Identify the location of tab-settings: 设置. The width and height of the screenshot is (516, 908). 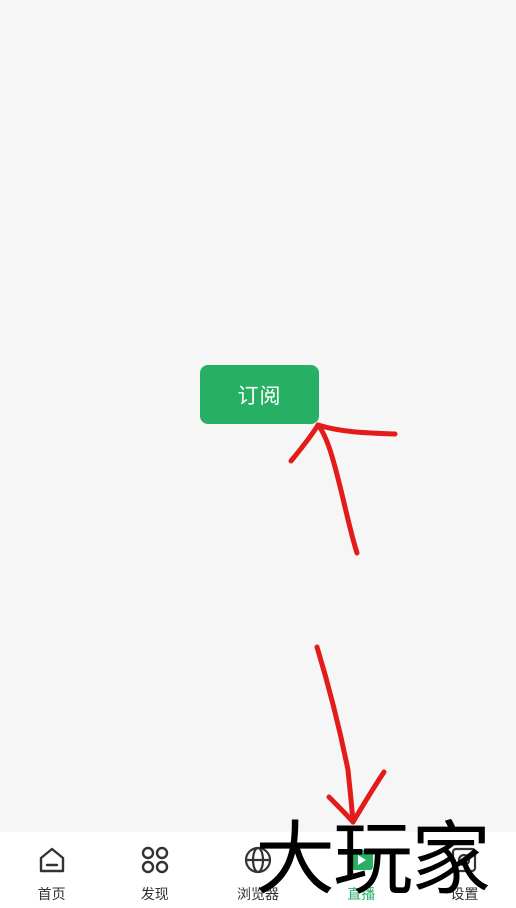
(464, 870).